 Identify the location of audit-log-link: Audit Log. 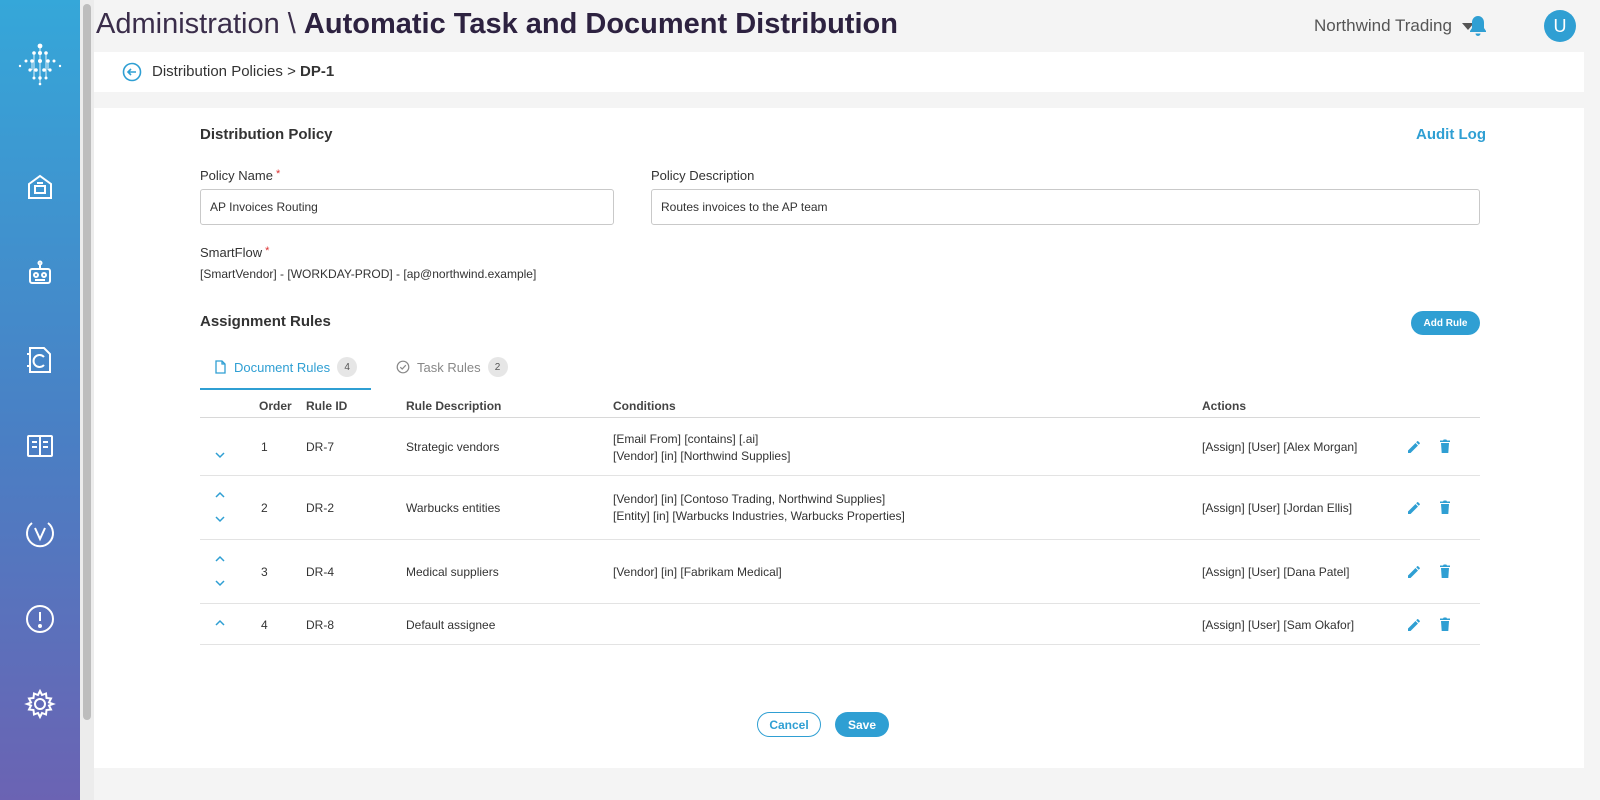
(1451, 134).